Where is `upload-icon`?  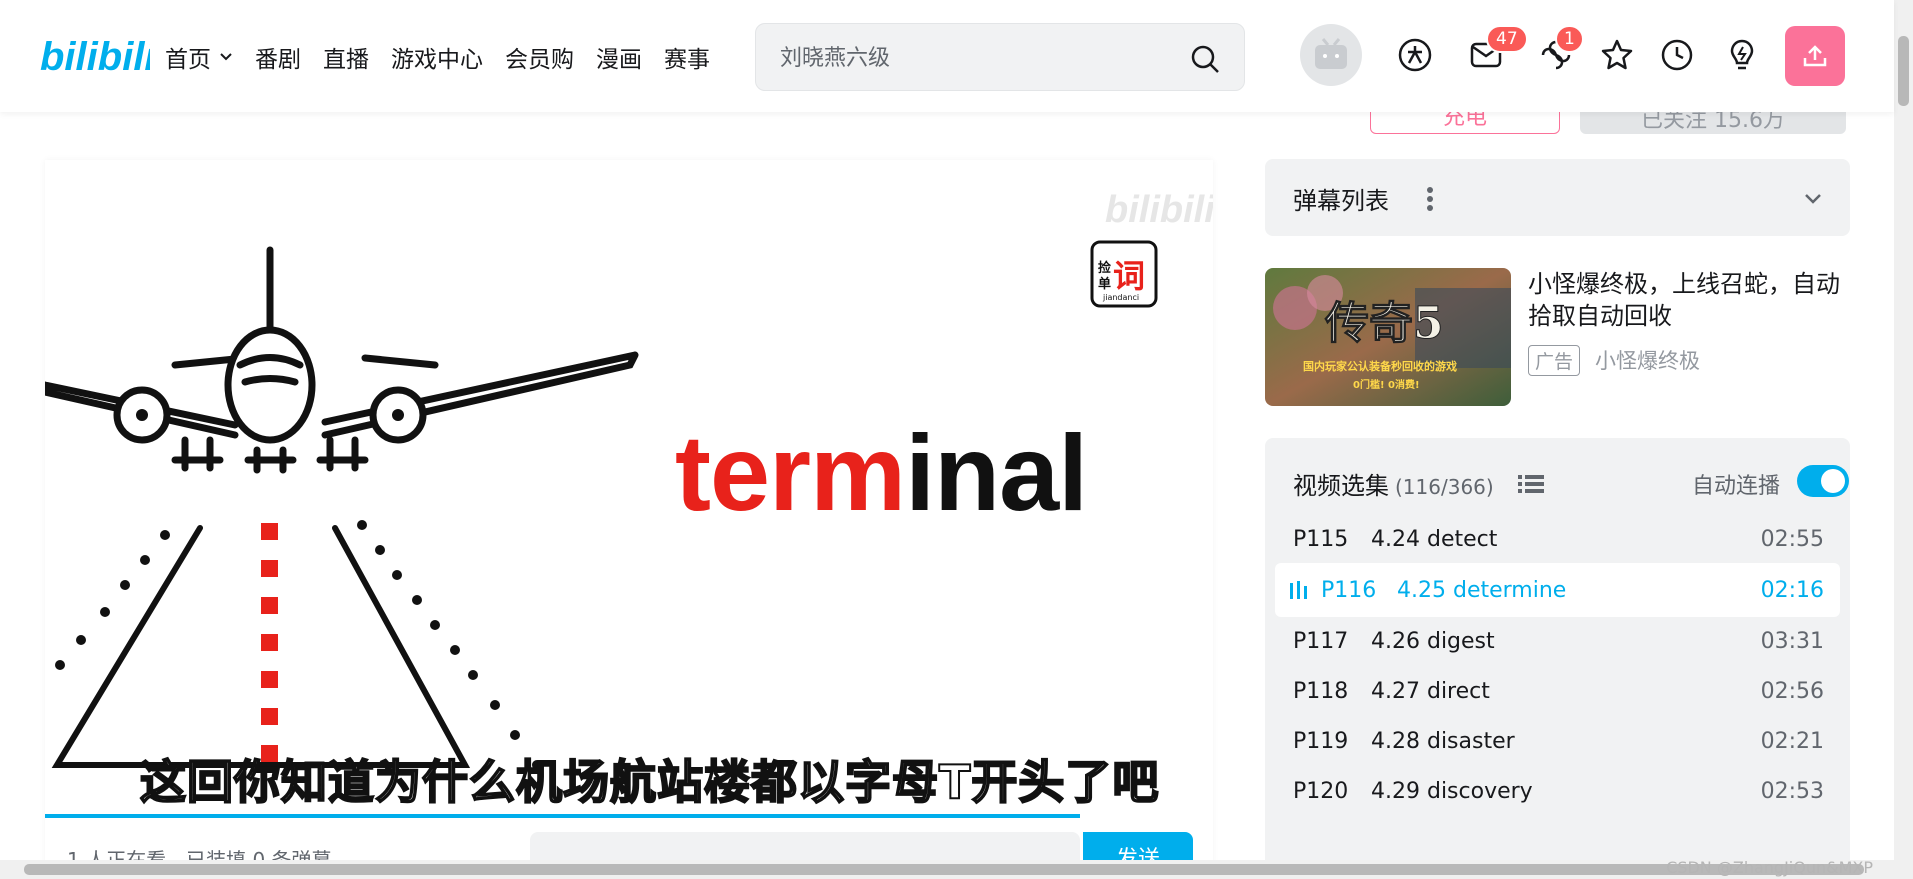
upload-icon is located at coordinates (1815, 56).